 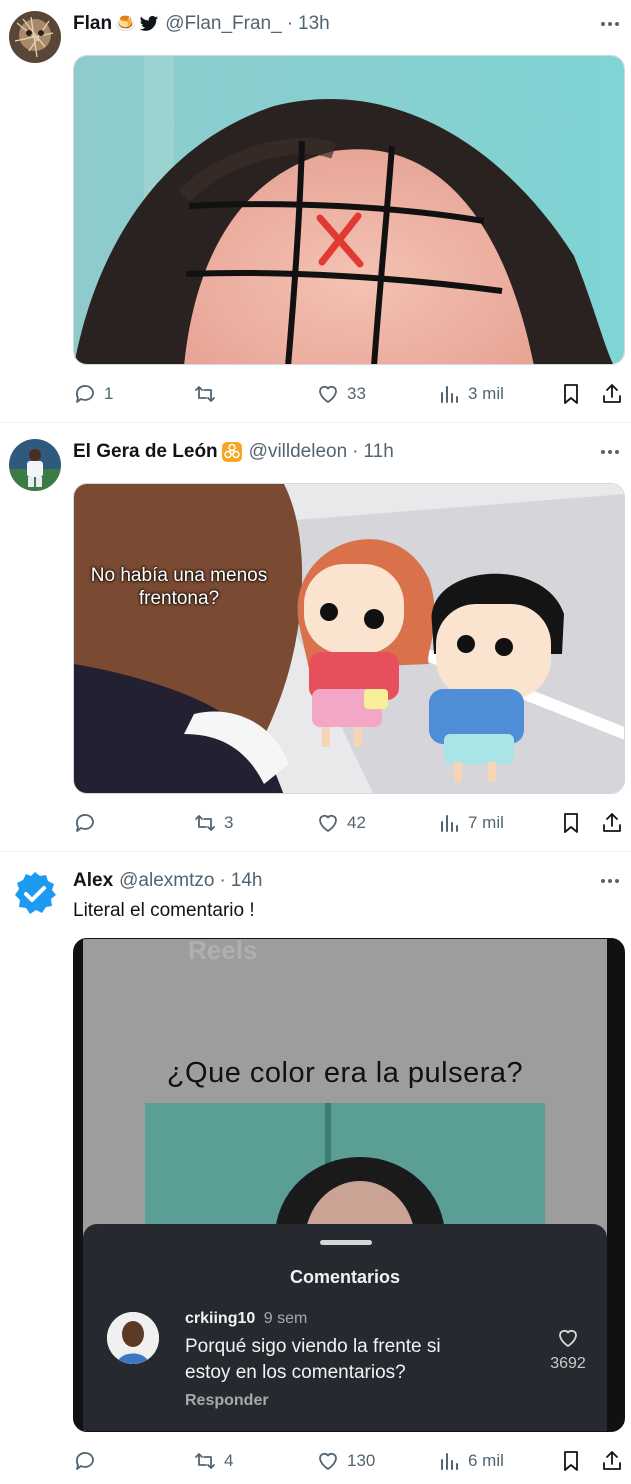 I want to click on author-row: El Gera de León @villdeleon · 11h, so click(x=233, y=452).